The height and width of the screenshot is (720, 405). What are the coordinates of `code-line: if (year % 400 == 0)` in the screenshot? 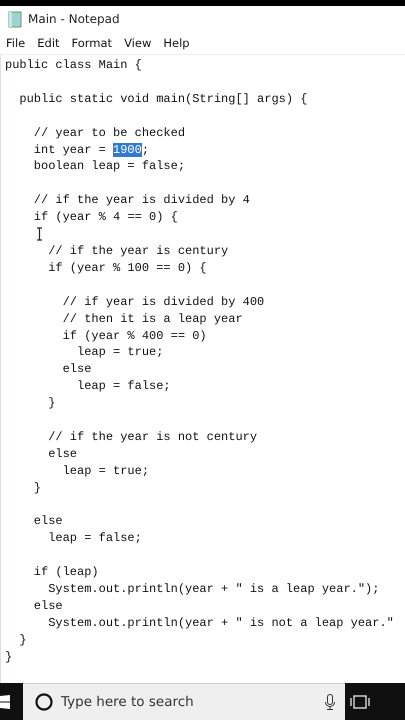 It's located at (134, 336).